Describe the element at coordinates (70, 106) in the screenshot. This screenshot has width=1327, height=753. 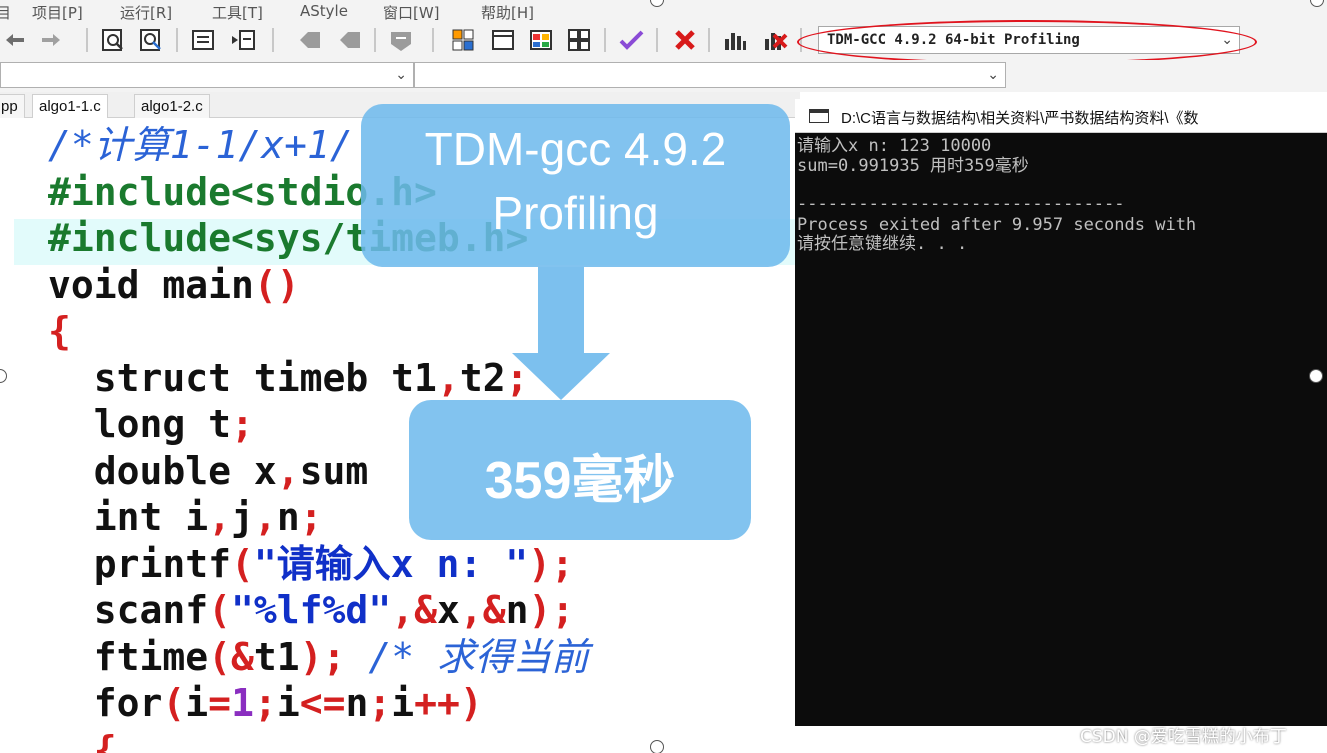
I see `tab-algo1-1: algo1-1.c` at that location.